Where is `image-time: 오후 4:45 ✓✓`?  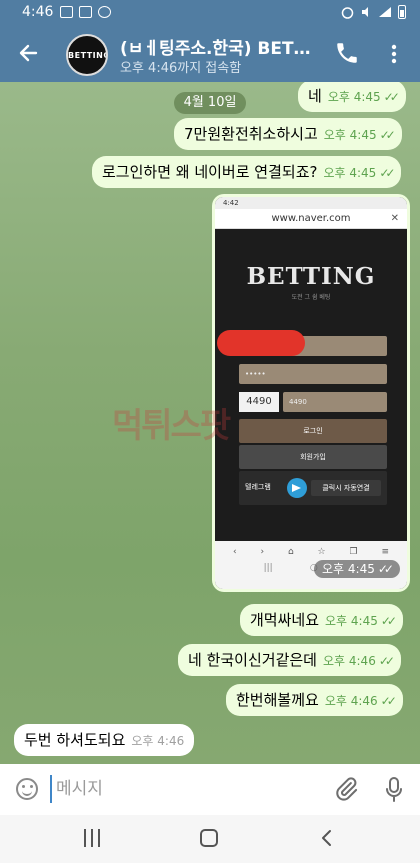 image-time: 오후 4:45 ✓✓ is located at coordinates (357, 569).